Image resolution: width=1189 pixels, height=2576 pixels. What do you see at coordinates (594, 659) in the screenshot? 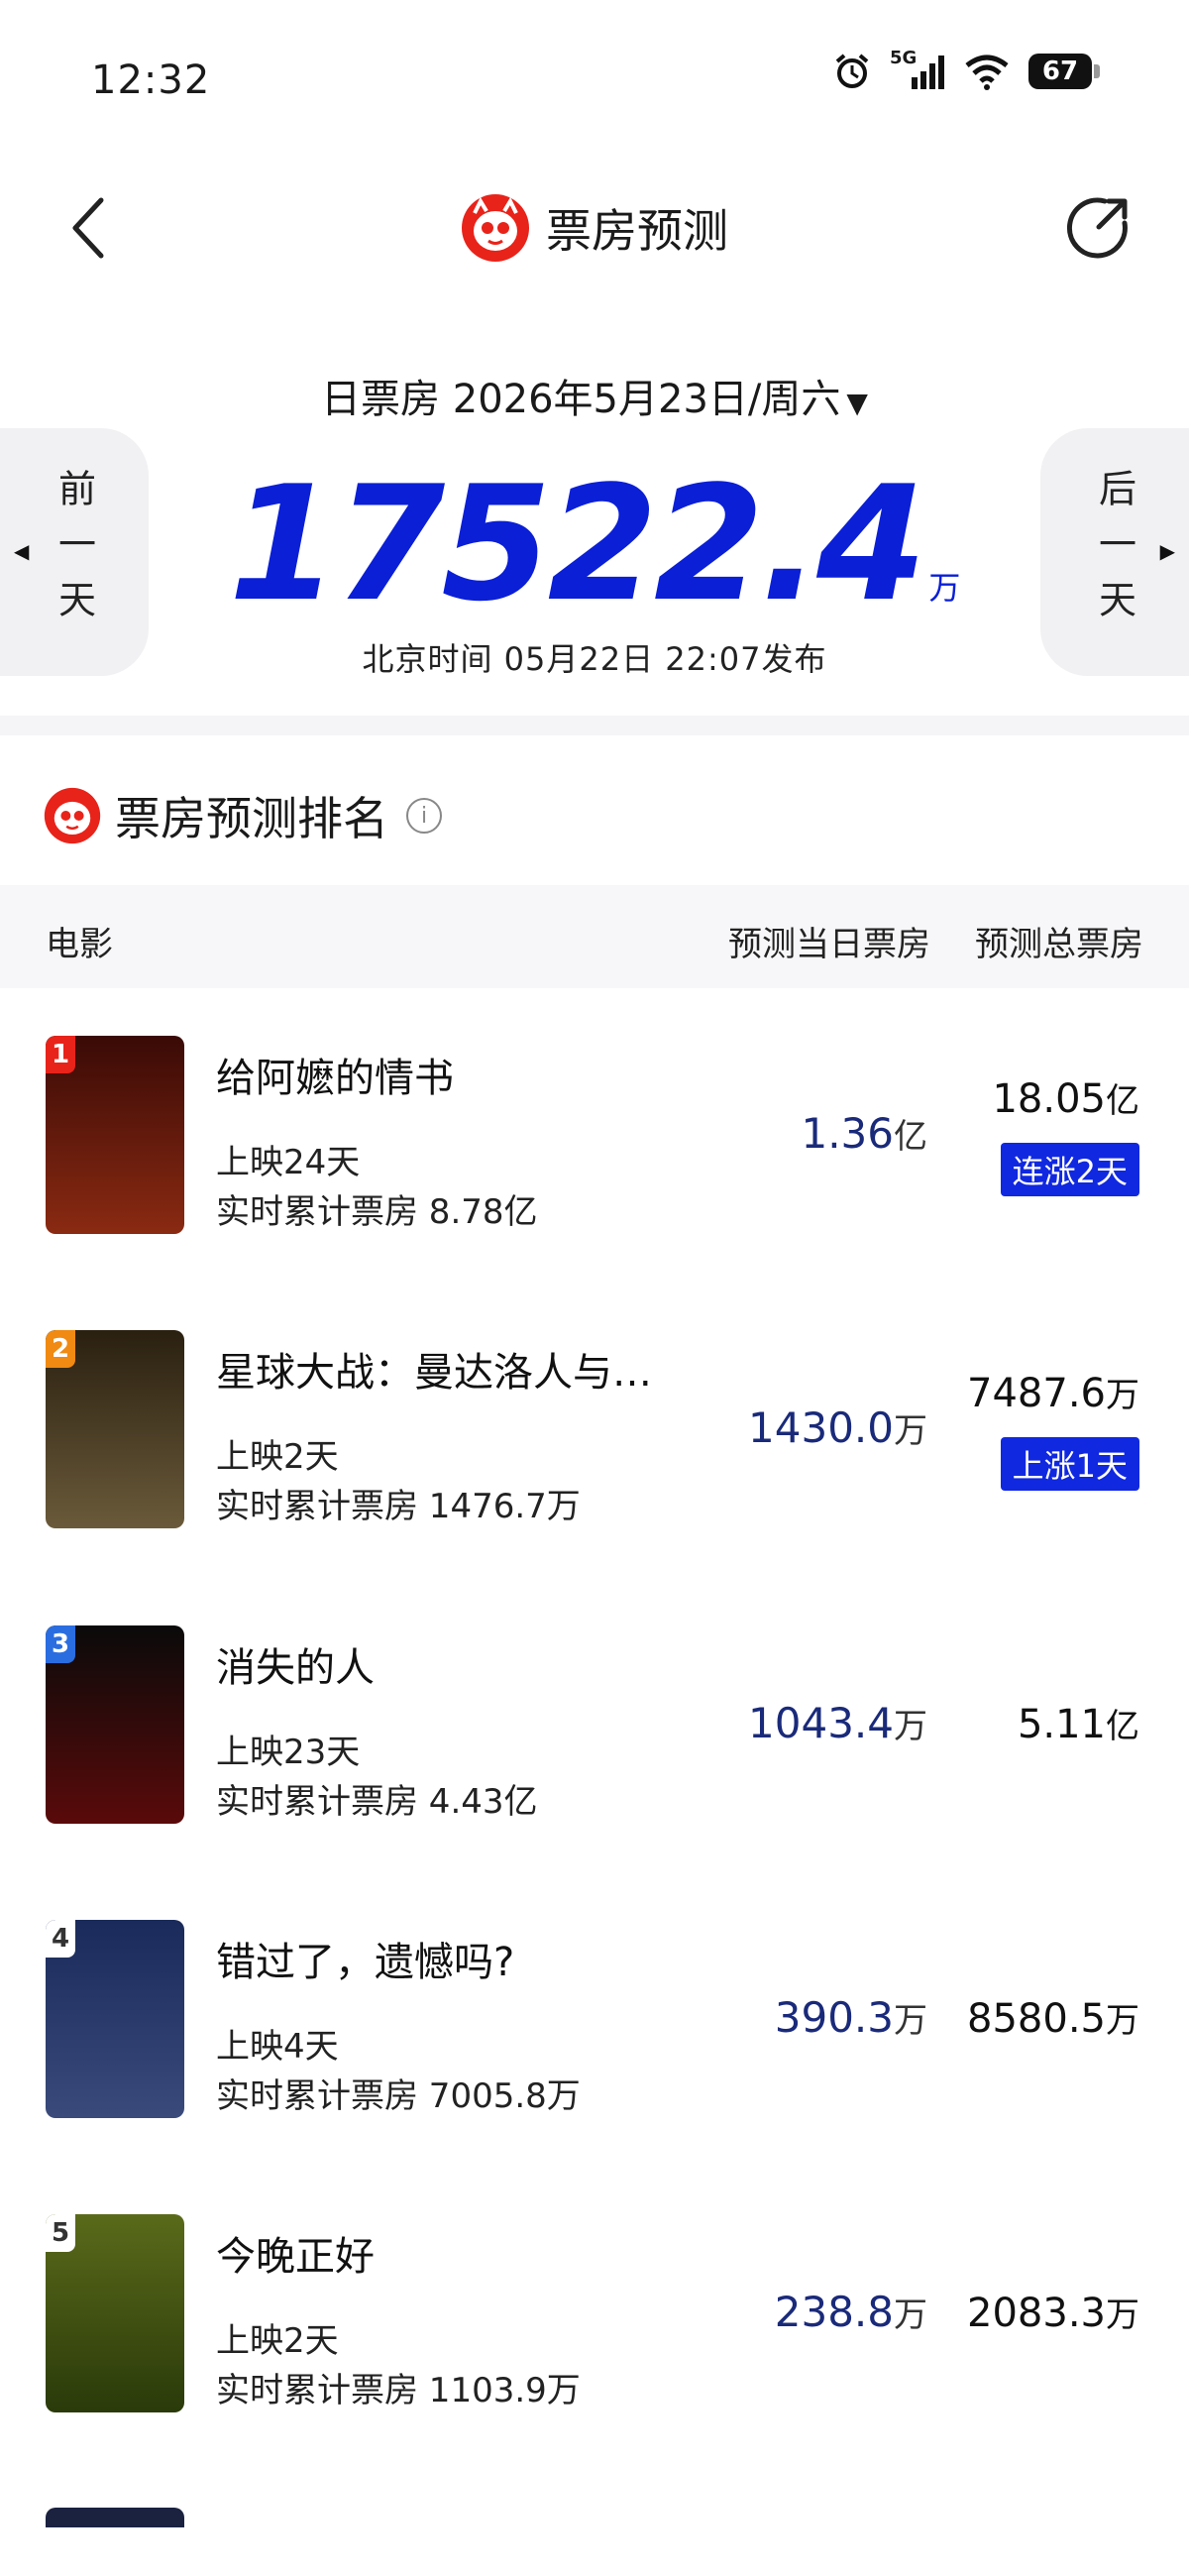
I see `publish-time: 北京时间 05月22日 22:07发布` at bounding box center [594, 659].